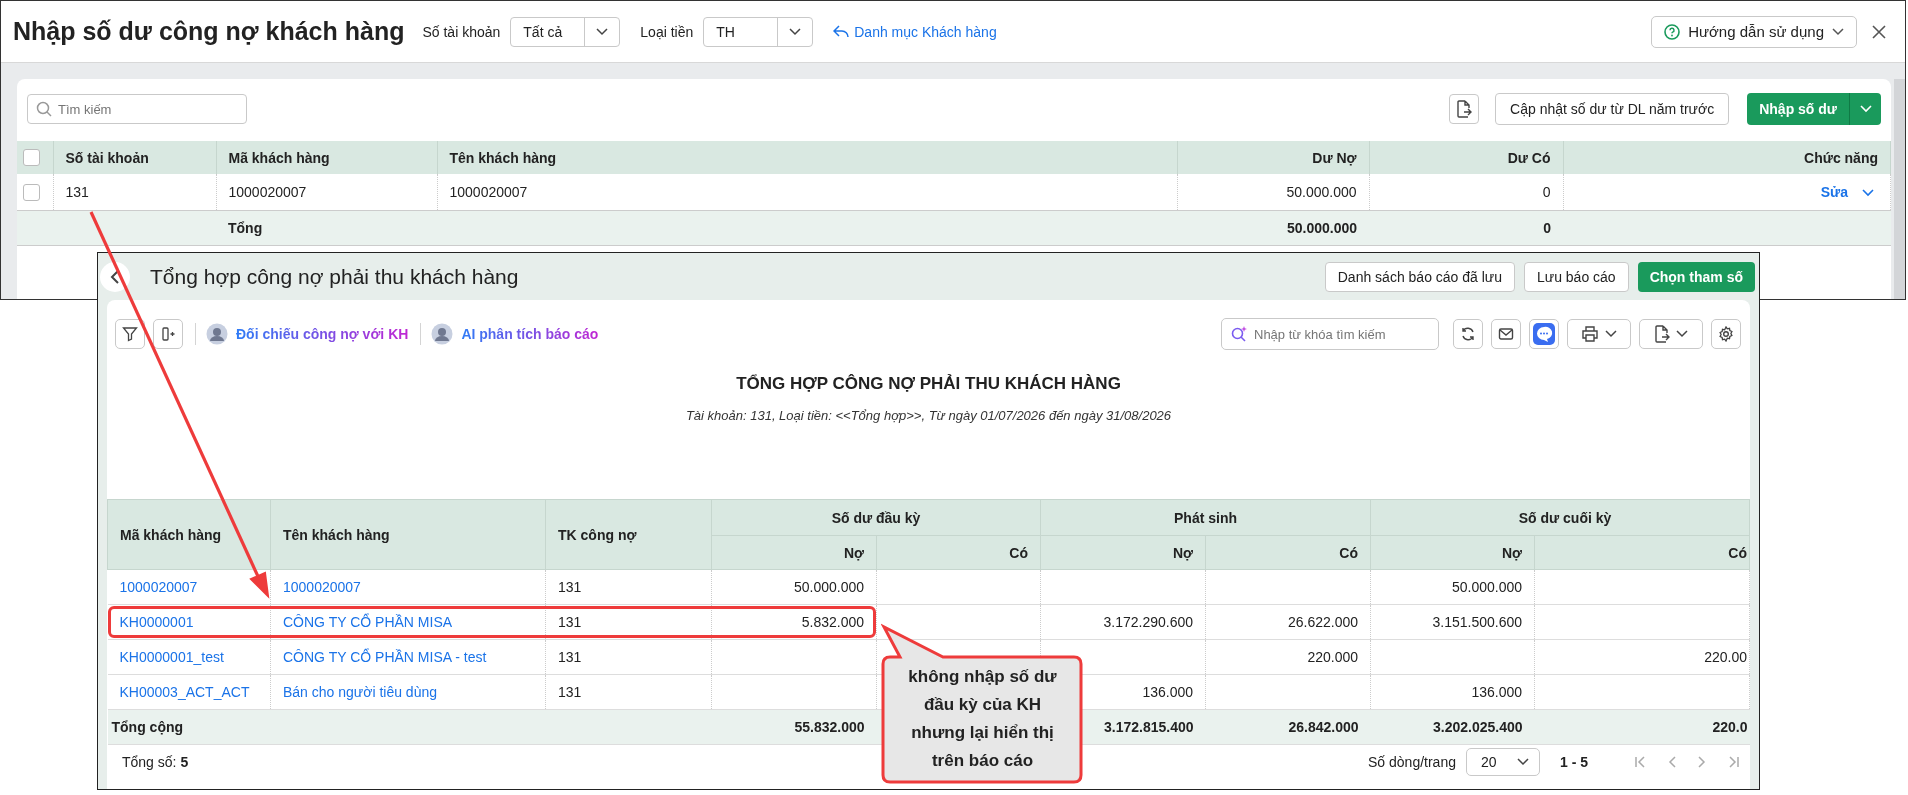  What do you see at coordinates (1834, 192) in the screenshot?
I see `edit-link: Sửa` at bounding box center [1834, 192].